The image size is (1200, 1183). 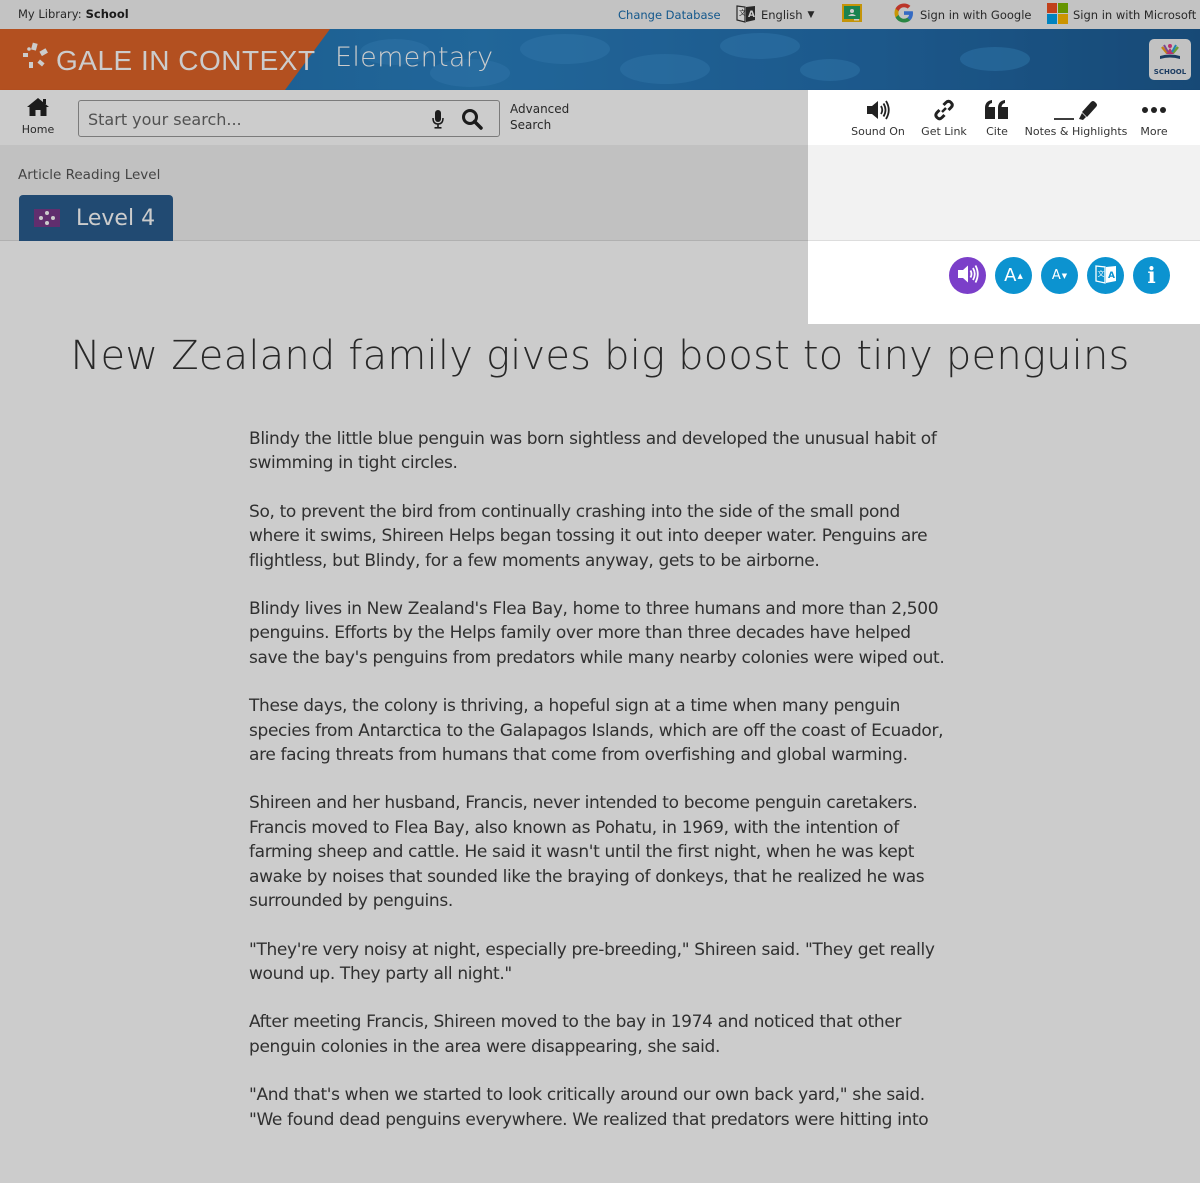 What do you see at coordinates (600, 117) in the screenshot?
I see `nav-bar: Home Advanced Search Sound On Get Link` at bounding box center [600, 117].